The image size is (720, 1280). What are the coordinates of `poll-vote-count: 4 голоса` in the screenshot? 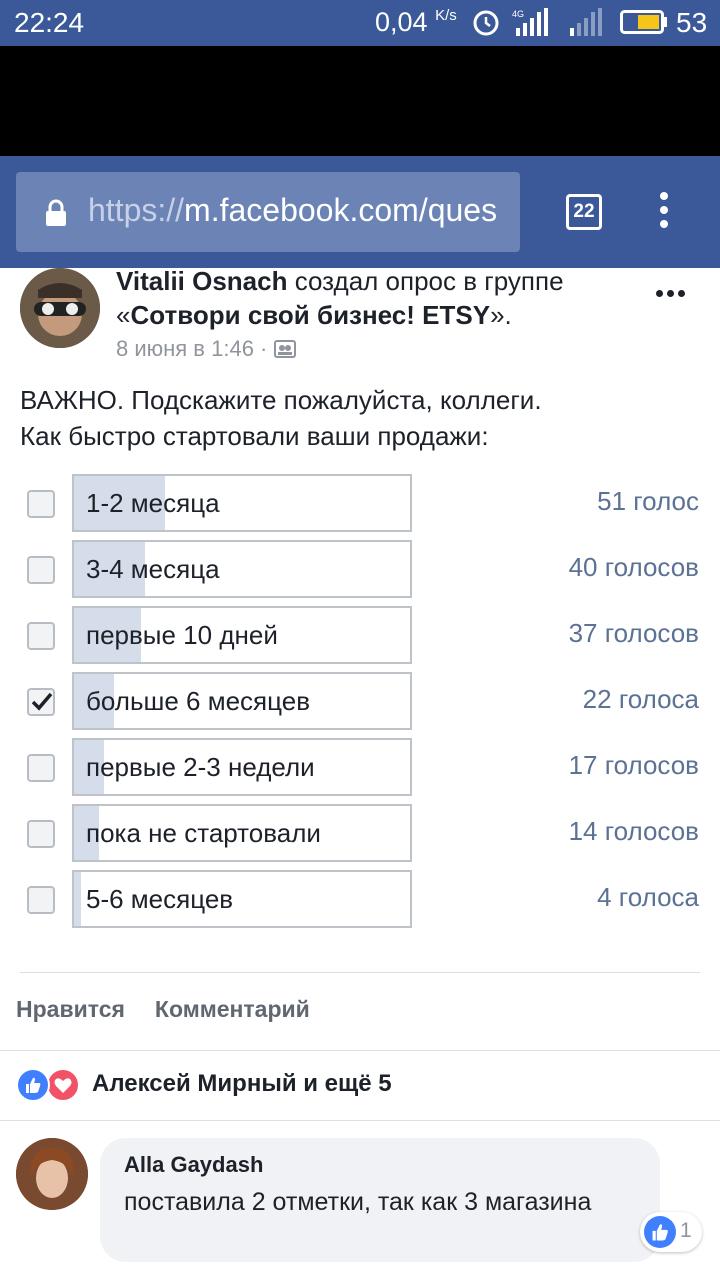 It's located at (648, 897).